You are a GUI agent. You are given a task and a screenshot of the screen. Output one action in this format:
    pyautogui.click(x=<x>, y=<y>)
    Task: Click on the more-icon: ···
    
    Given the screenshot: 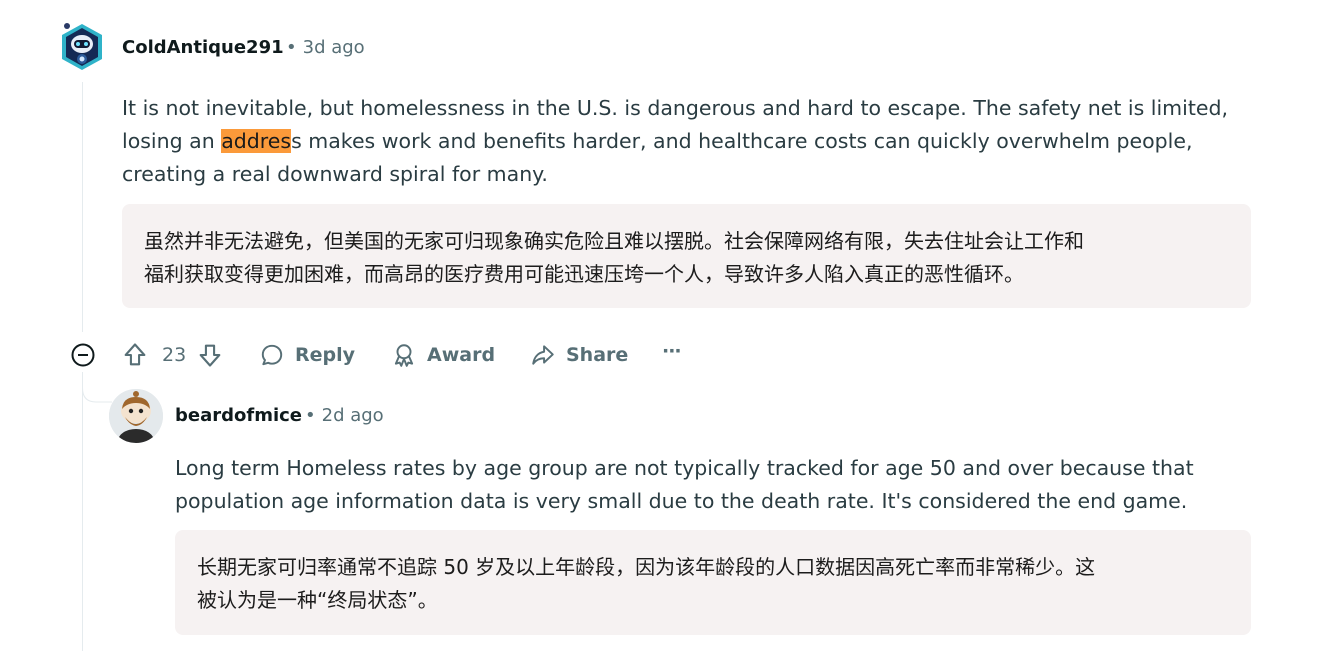 What is the action you would take?
    pyautogui.click(x=672, y=351)
    